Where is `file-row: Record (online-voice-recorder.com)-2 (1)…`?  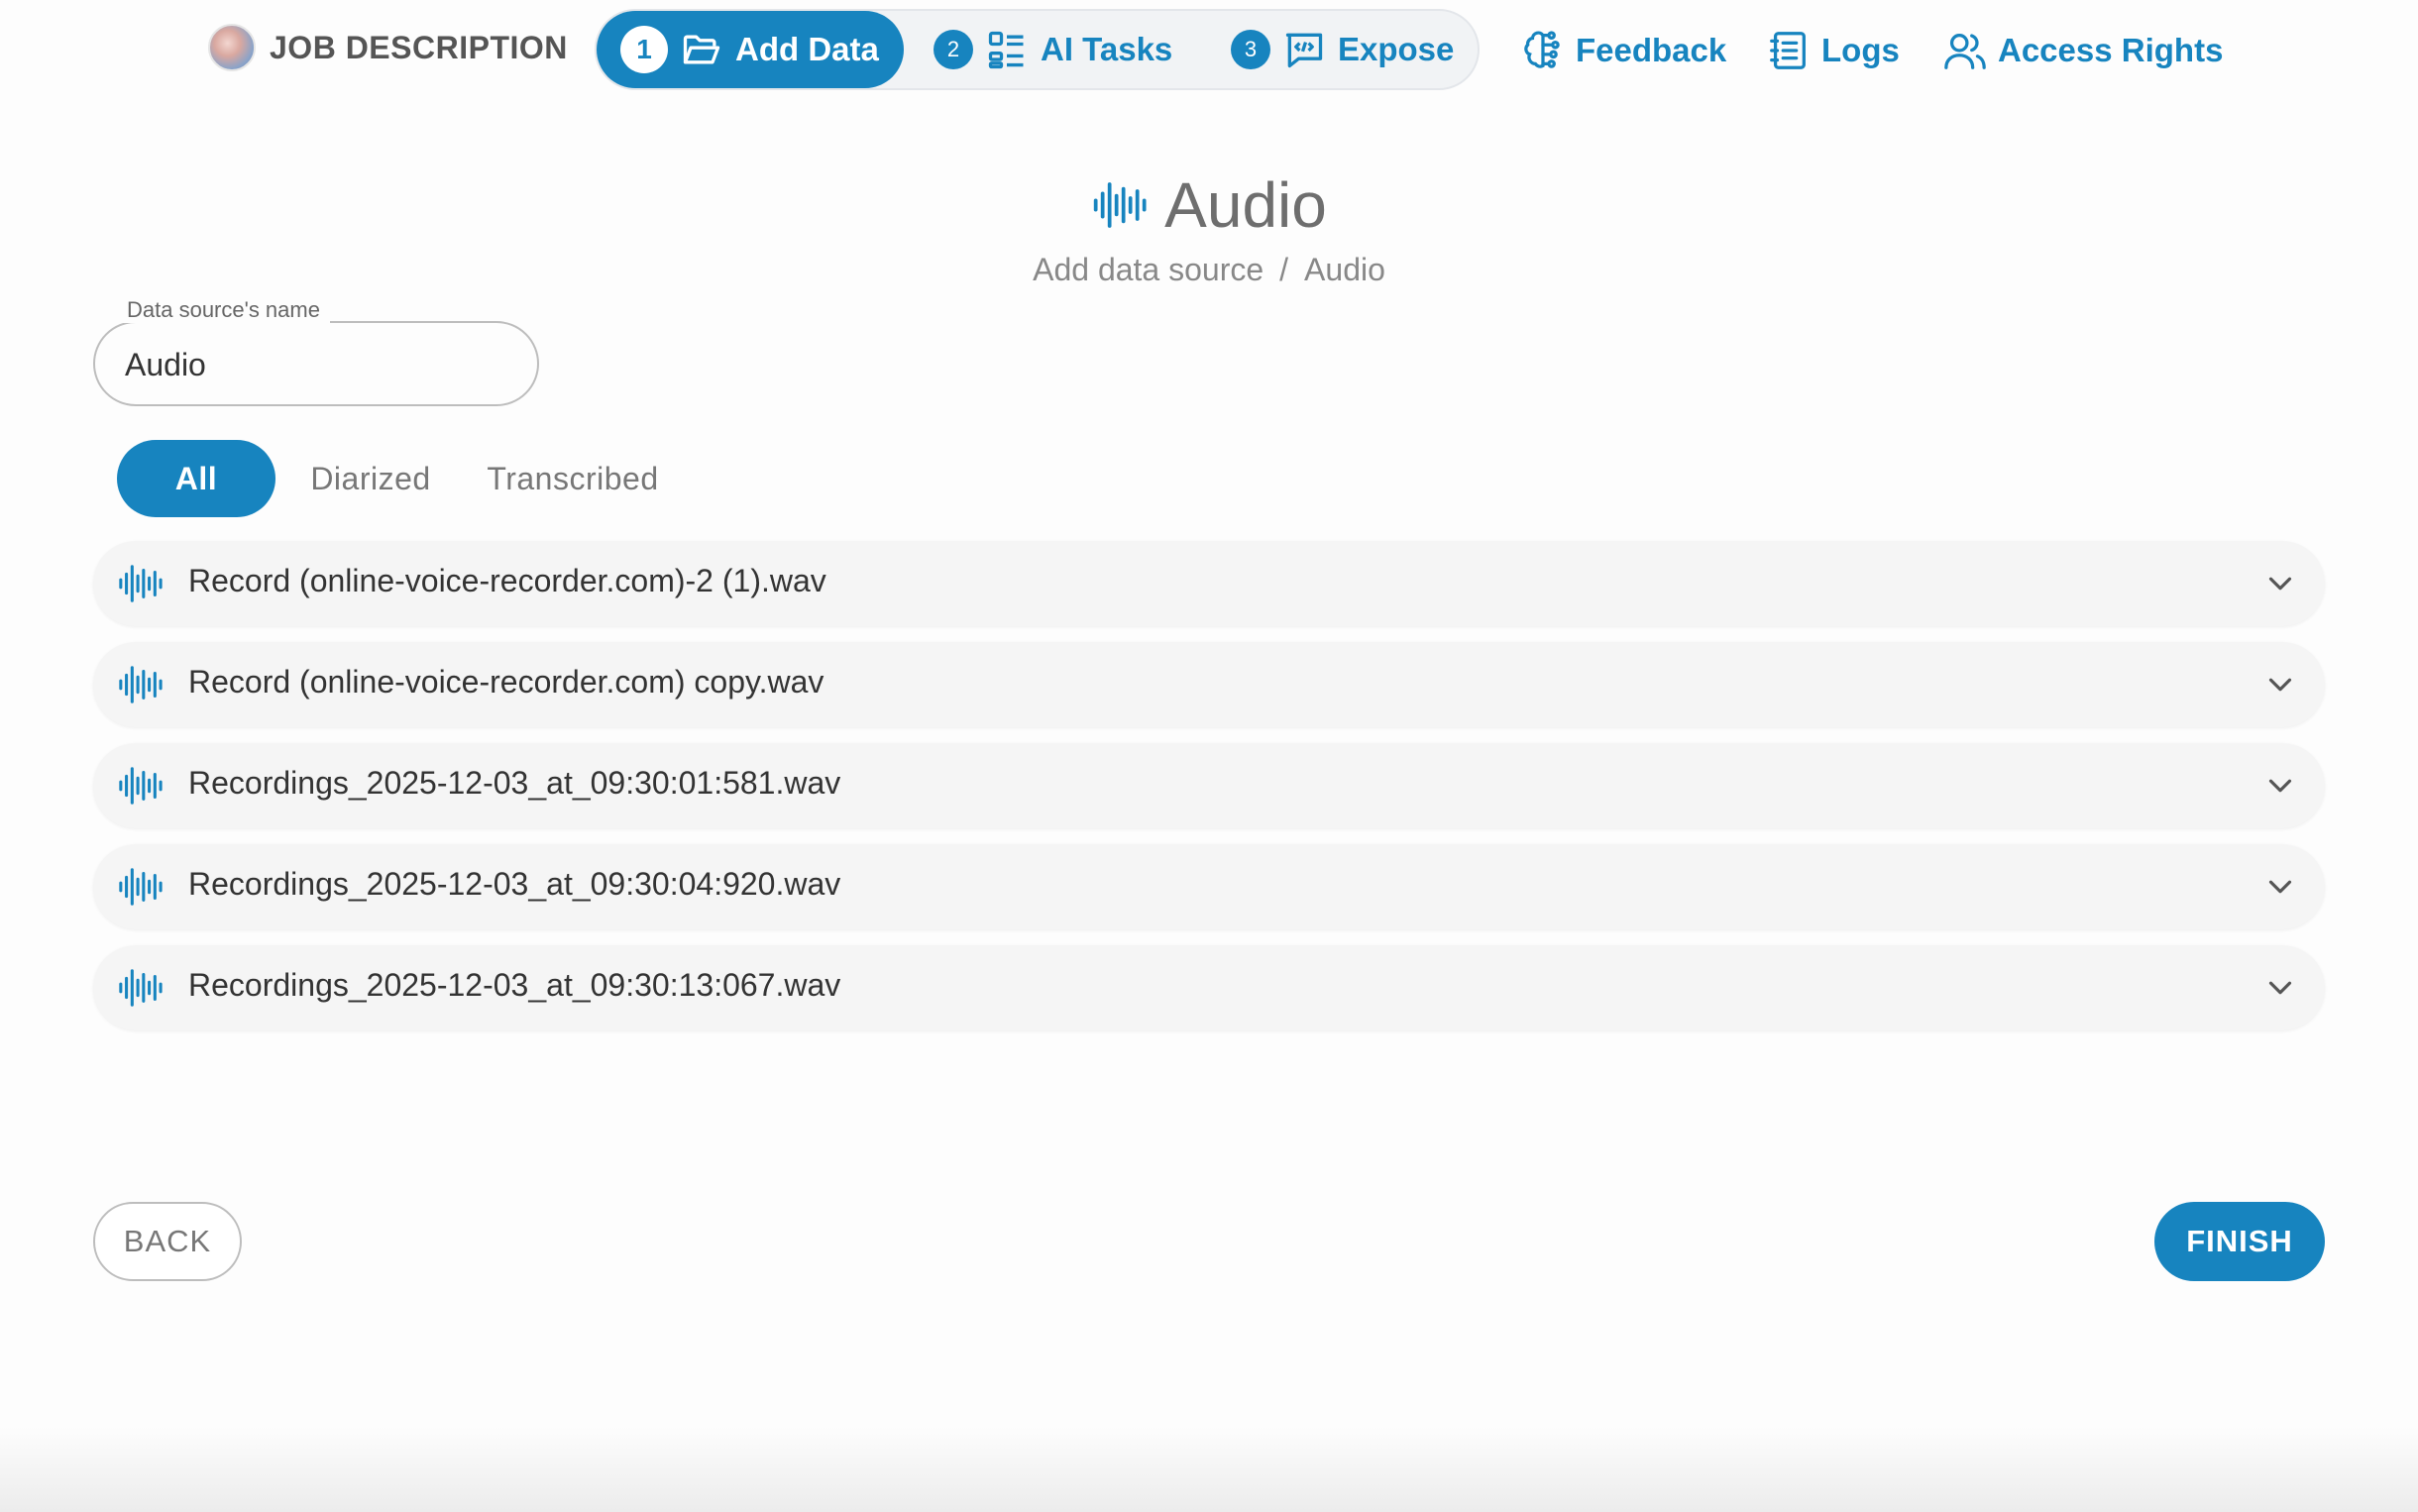 file-row: Record (online-voice-recorder.com)-2 (1)… is located at coordinates (1209, 584).